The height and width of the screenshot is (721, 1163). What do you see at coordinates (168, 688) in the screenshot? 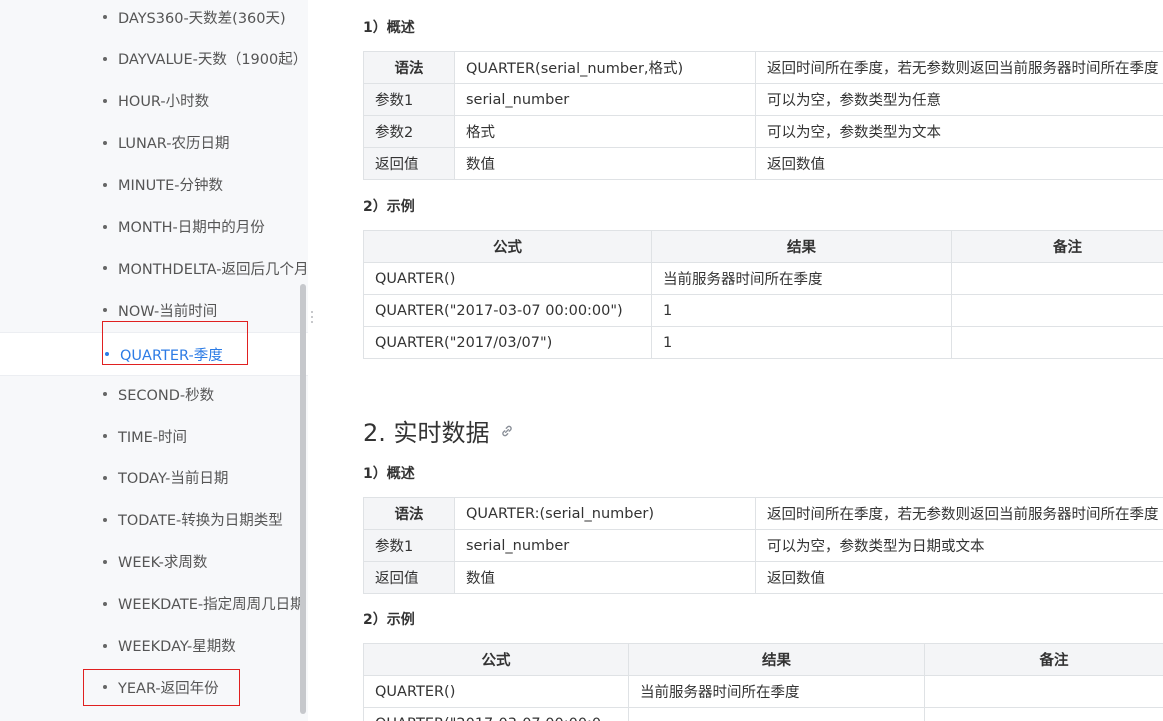
I see `sidebar-item-label: YEAR-返回年份` at bounding box center [168, 688].